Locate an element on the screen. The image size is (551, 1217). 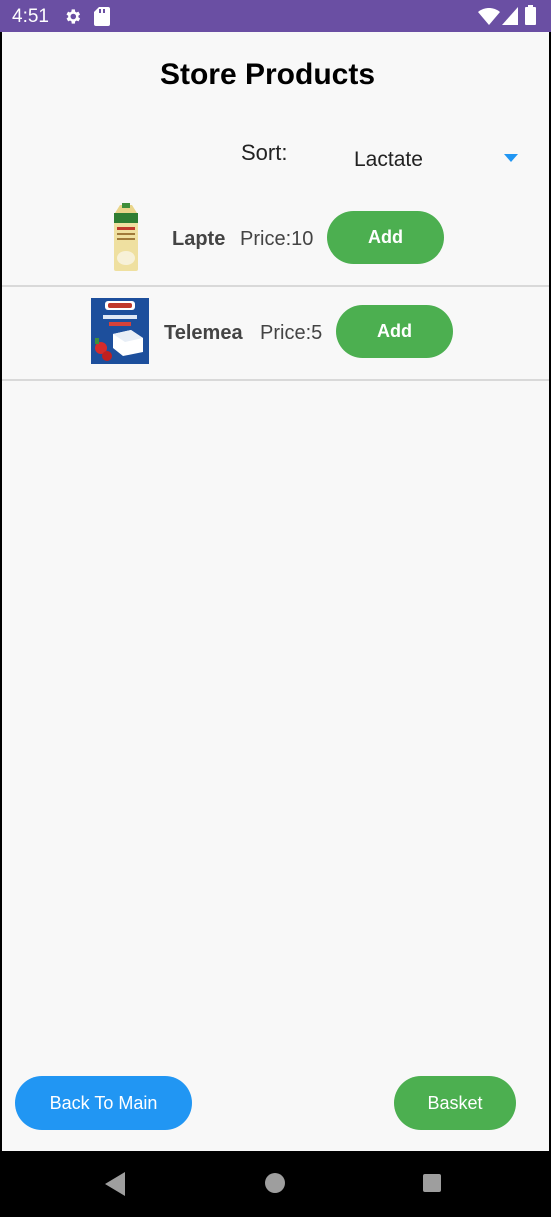
dropdown-arrow-icon is located at coordinates (511, 158).